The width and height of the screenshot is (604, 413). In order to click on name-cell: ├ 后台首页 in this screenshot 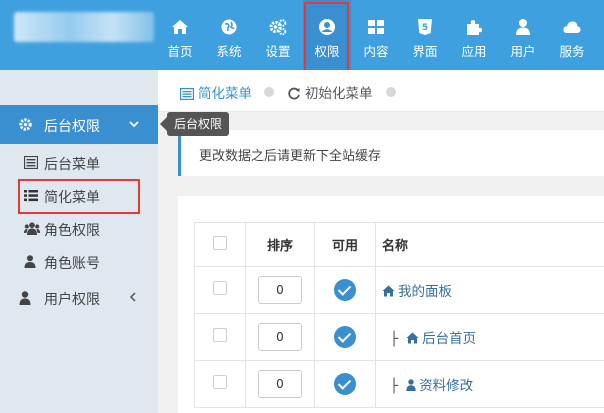, I will do `click(489, 337)`.